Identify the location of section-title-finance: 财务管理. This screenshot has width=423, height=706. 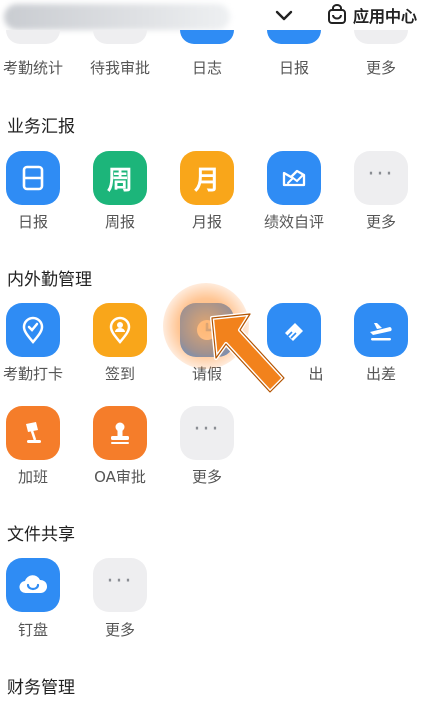
(41, 688).